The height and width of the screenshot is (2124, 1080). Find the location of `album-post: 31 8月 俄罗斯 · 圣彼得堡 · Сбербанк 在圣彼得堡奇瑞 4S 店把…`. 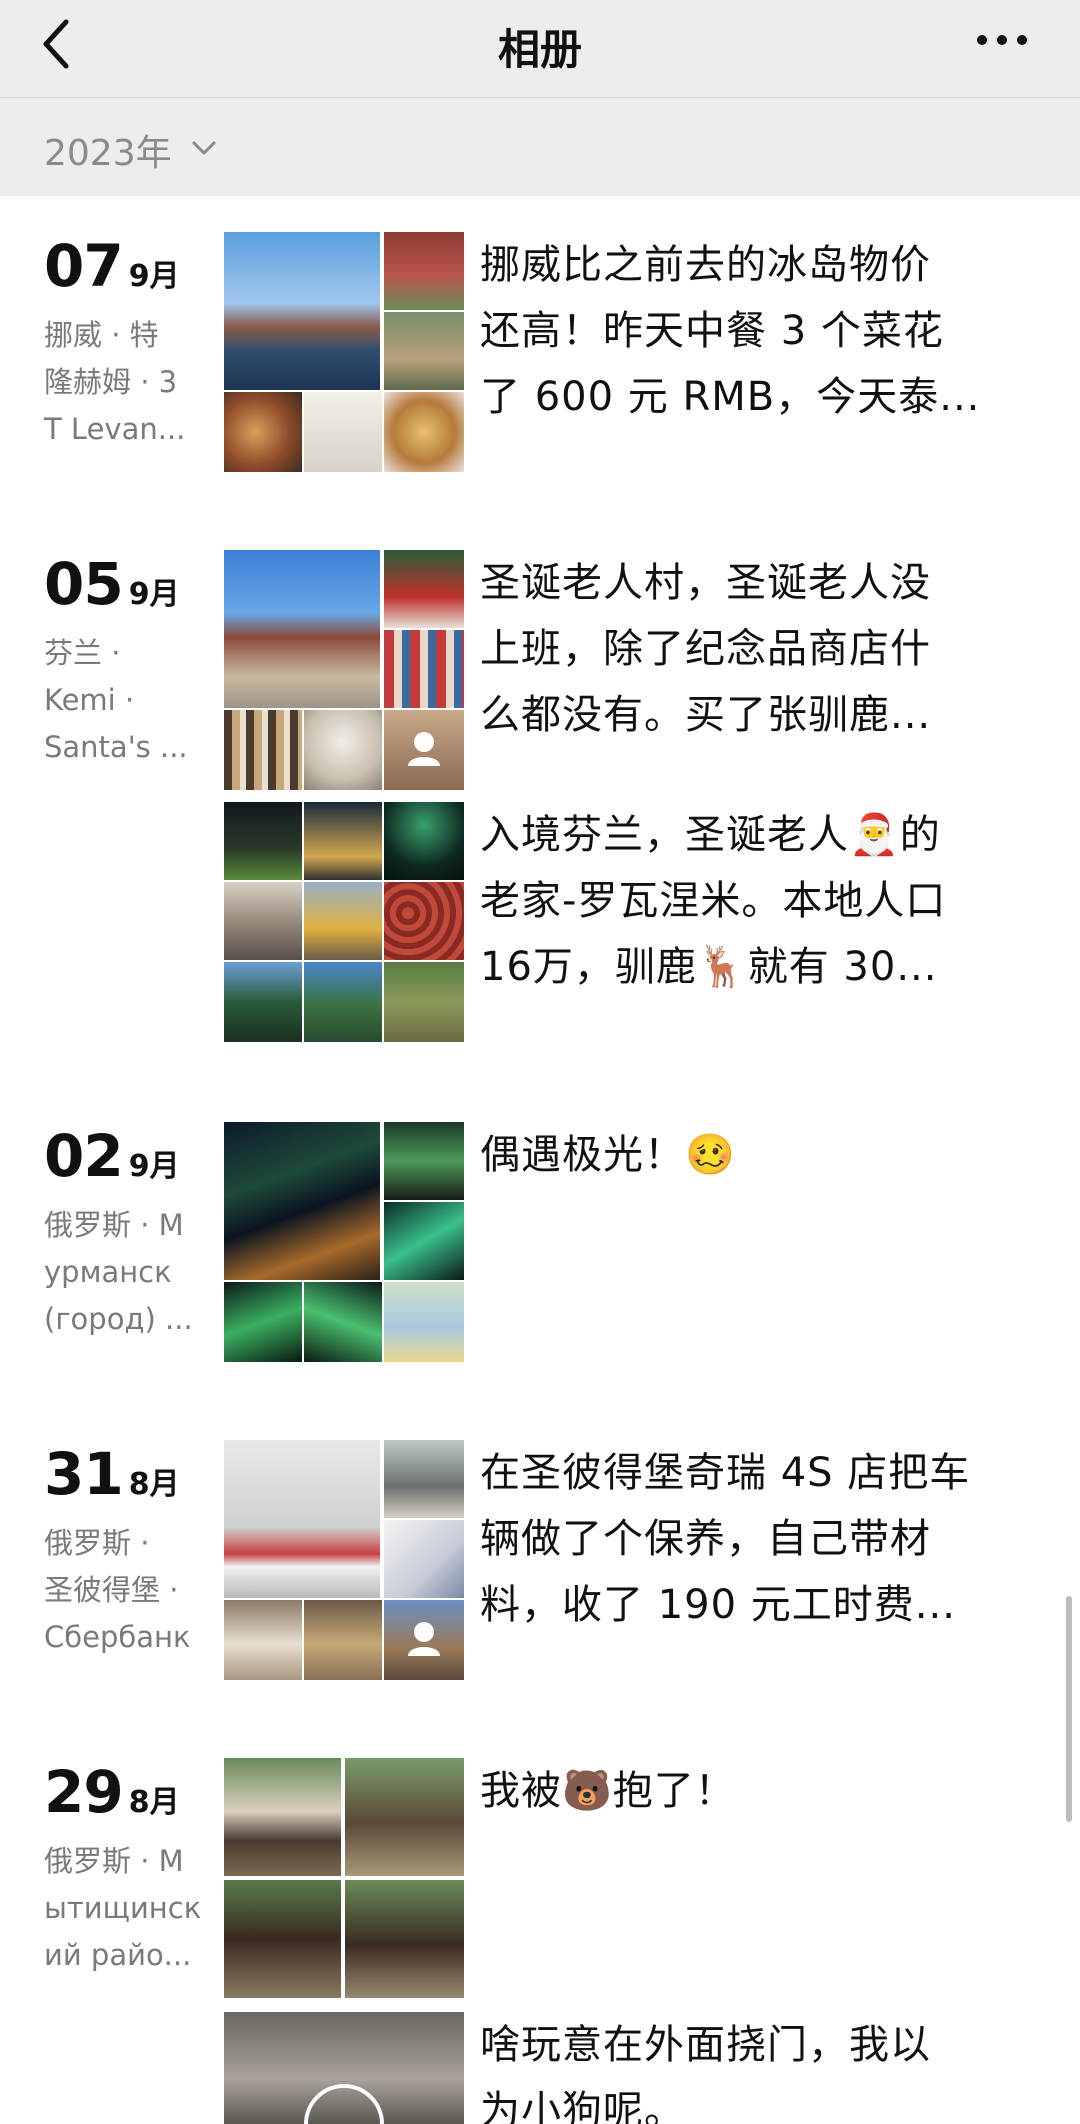

album-post: 31 8月 俄罗斯 · 圣彼得堡 · Сбербанк 在圣彼得堡奇瑞 4S 店把… is located at coordinates (540, 1560).